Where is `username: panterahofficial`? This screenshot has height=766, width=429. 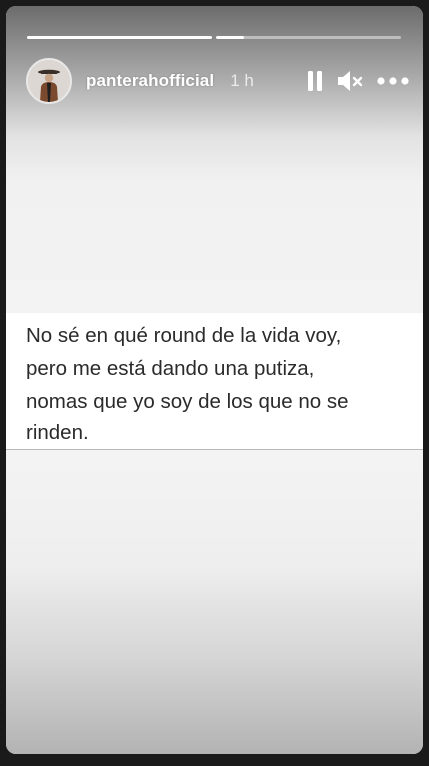
username: panterahofficial is located at coordinates (150, 81).